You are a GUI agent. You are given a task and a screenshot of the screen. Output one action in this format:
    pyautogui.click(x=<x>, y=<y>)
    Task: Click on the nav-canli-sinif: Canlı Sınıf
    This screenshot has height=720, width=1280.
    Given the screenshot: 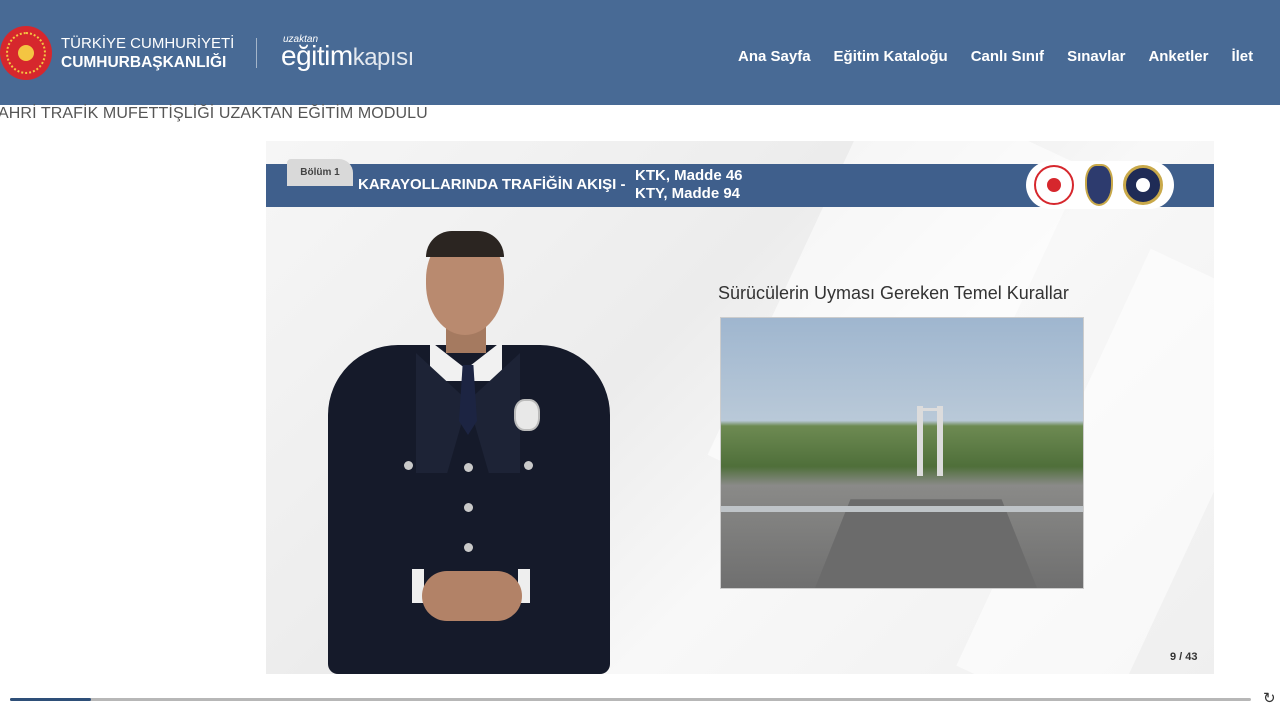 What is the action you would take?
    pyautogui.click(x=1007, y=56)
    